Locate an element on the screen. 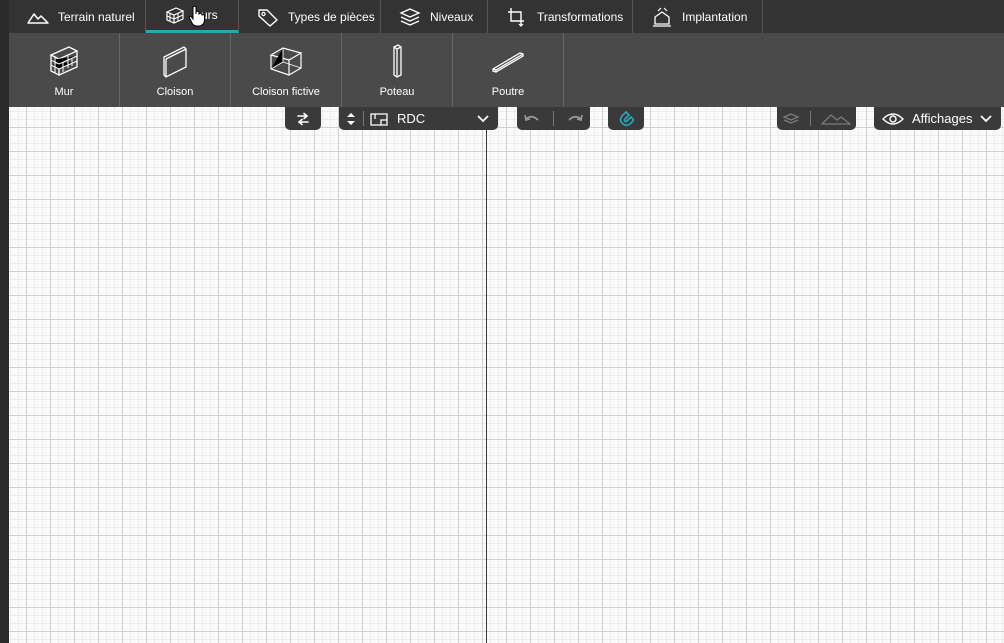 This screenshot has height=643, width=1004. crop-icon is located at coordinates (516, 17).